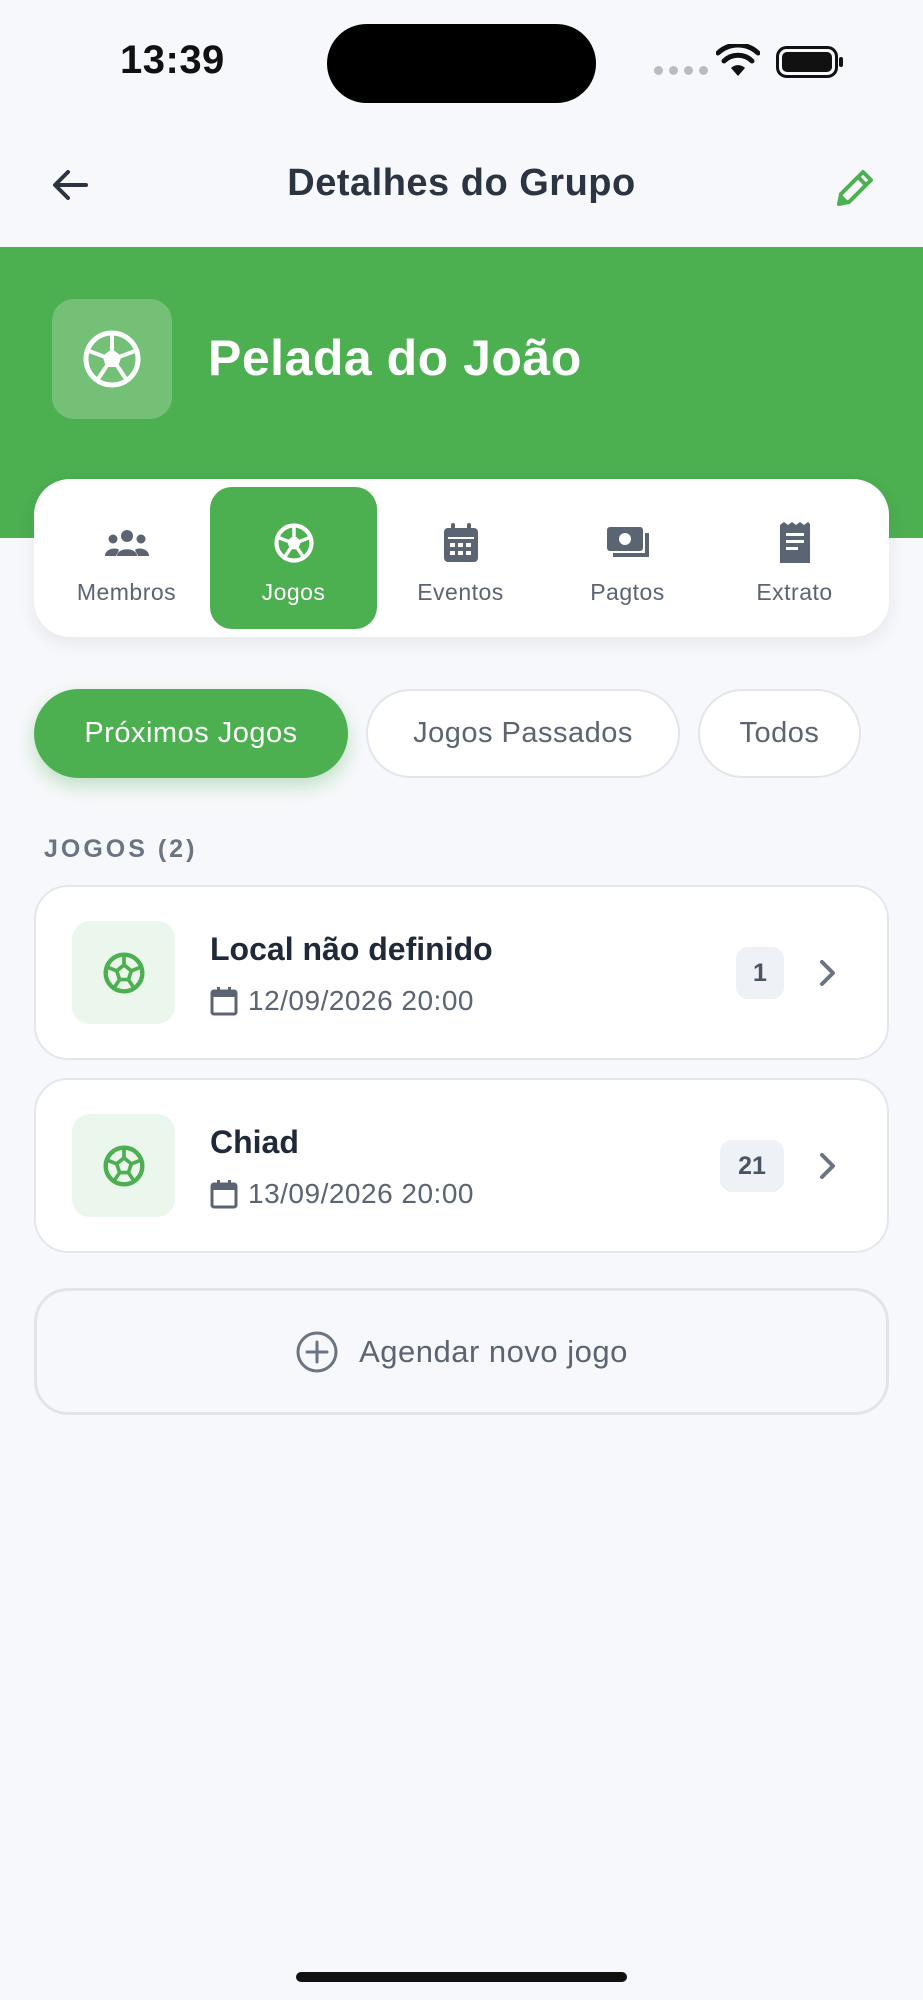 The width and height of the screenshot is (923, 2000). I want to click on edit-button, so click(856, 187).